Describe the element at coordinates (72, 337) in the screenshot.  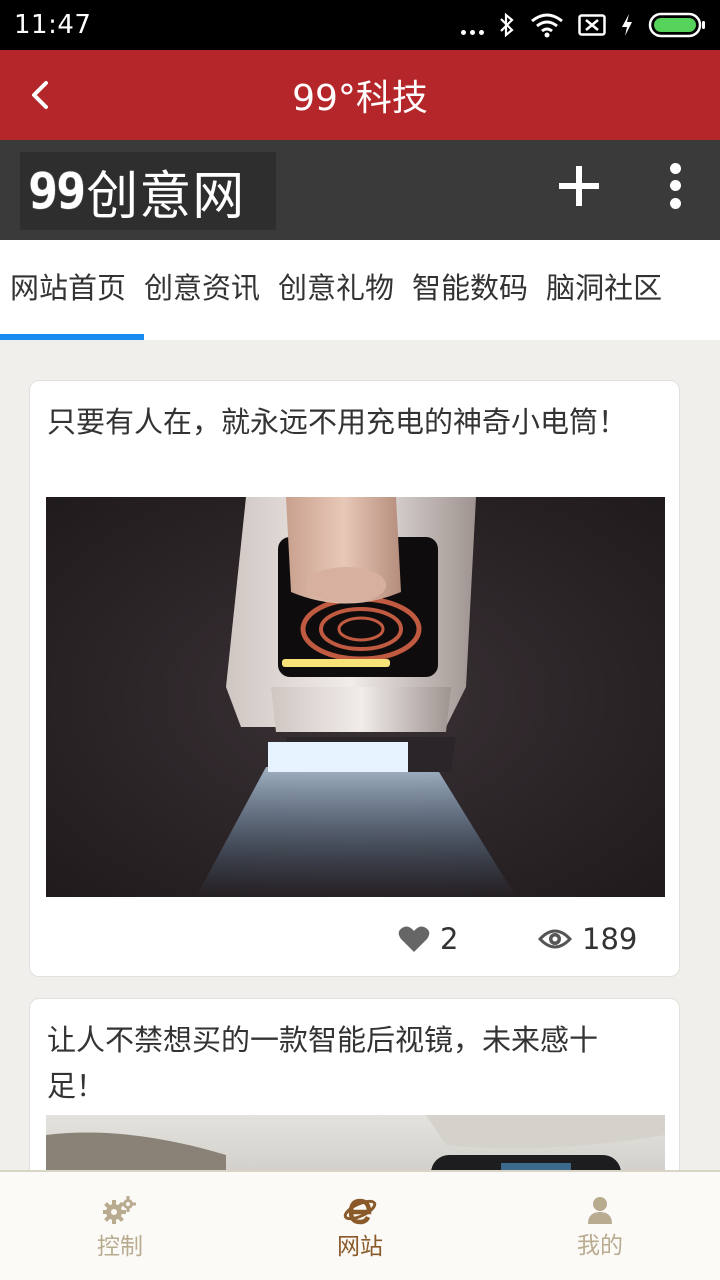
I see `active-tab-indicator` at that location.